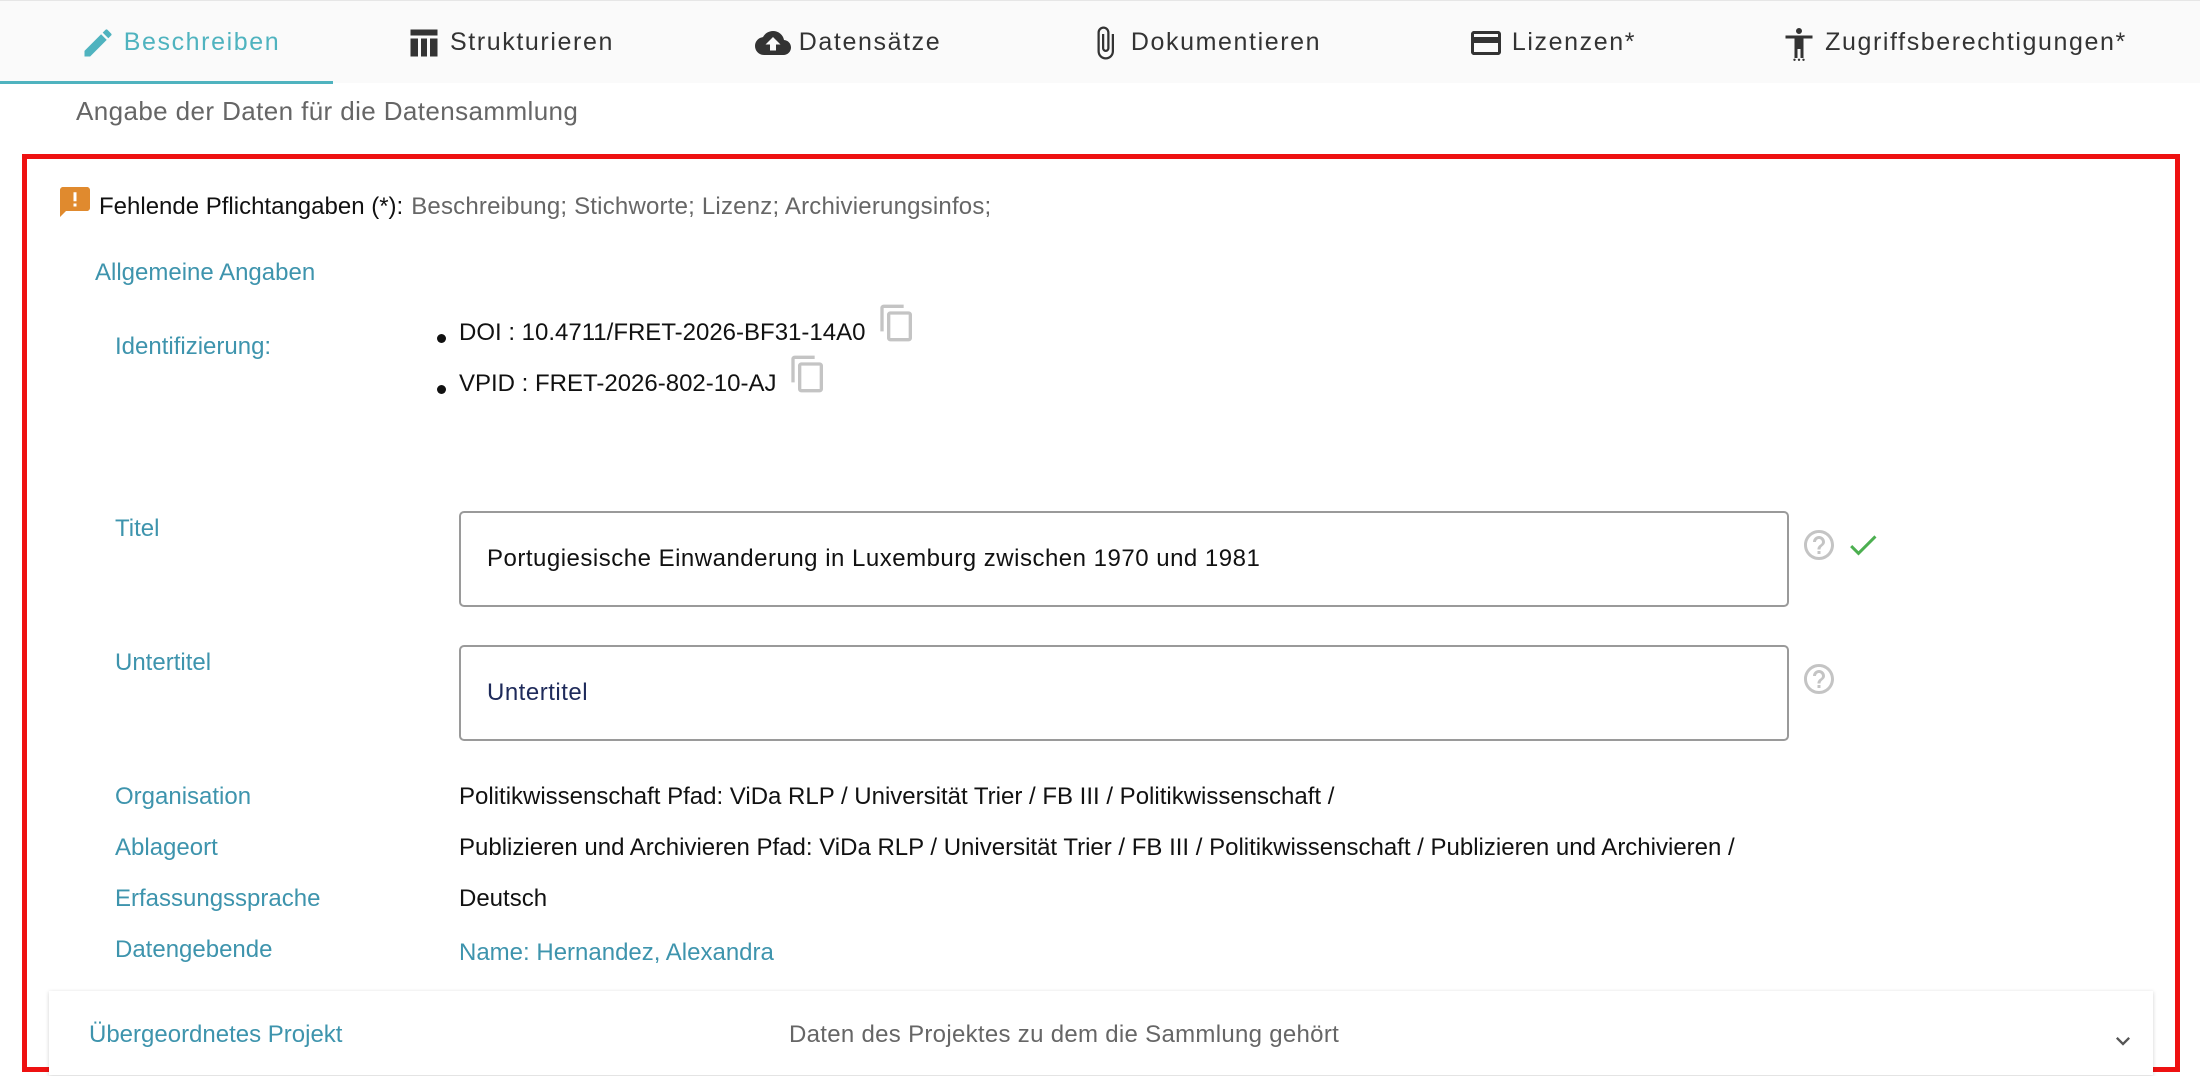 This screenshot has width=2200, height=1076. I want to click on datengebende-label: Datengebende, so click(194, 949).